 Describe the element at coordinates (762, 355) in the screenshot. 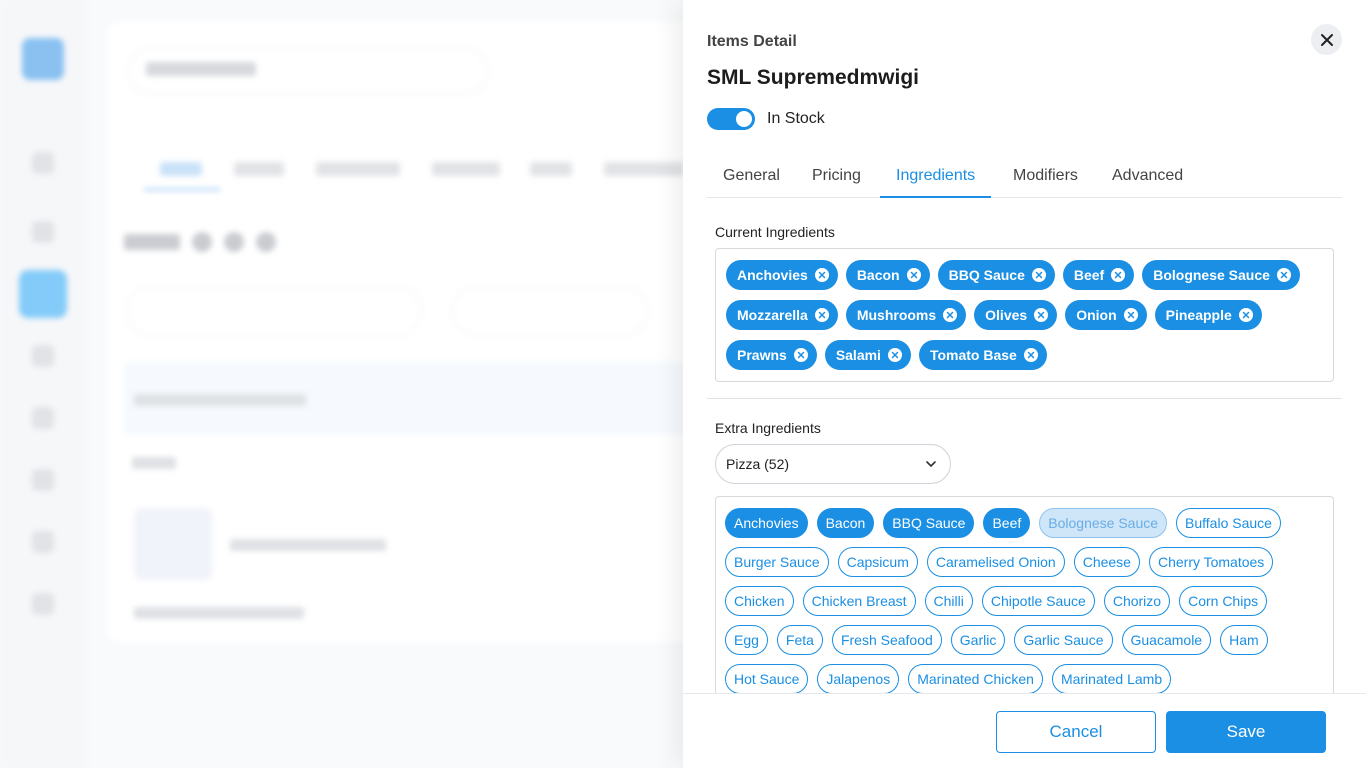

I see `chip-label: Prawns` at that location.